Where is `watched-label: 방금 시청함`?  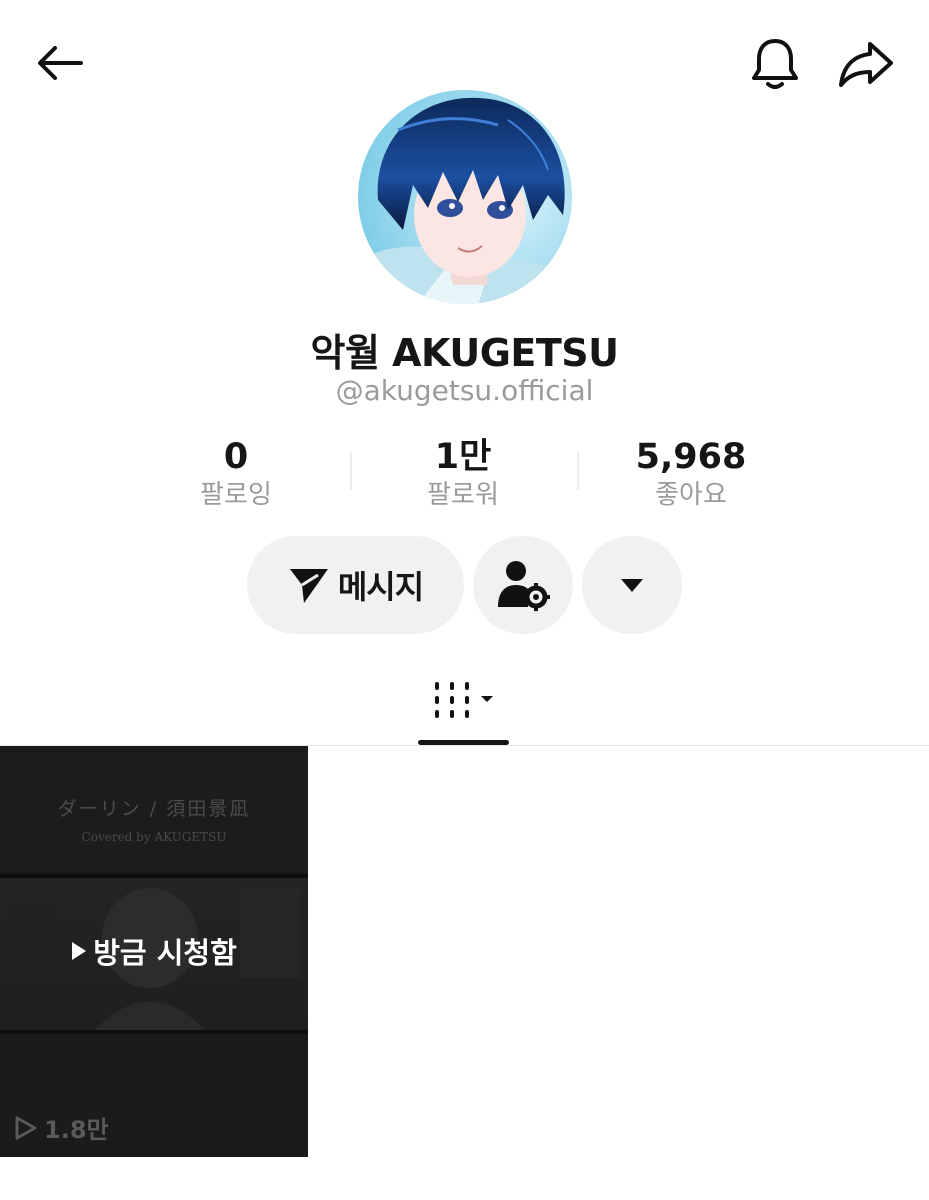
watched-label: 방금 시청함 is located at coordinates (165, 953).